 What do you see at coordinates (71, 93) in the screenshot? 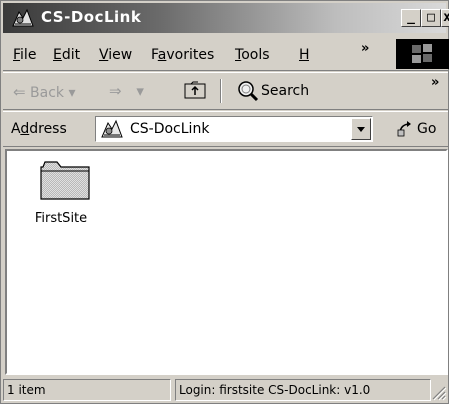
I see `back-dropdown-icon: ▾` at bounding box center [71, 93].